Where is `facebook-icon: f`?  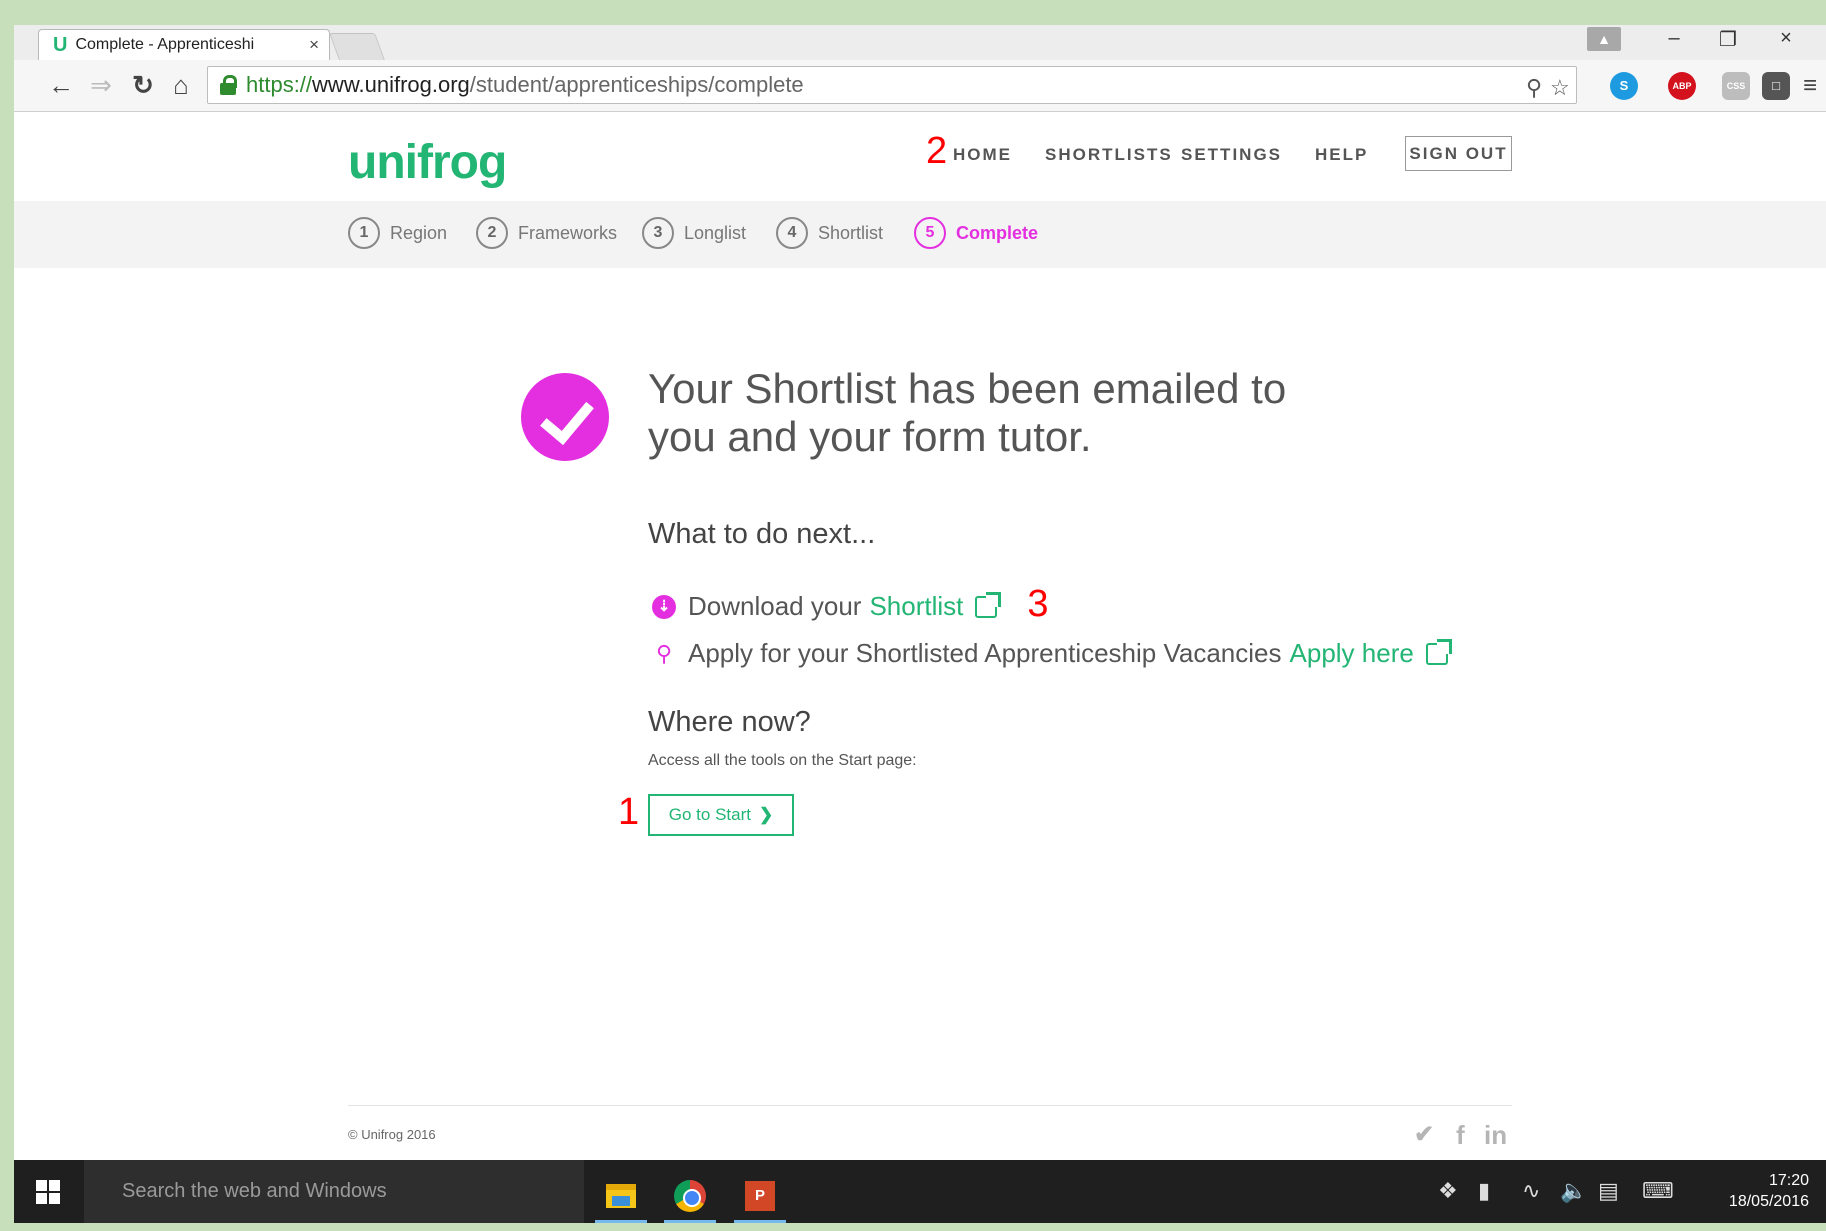
facebook-icon: f is located at coordinates (1460, 1135).